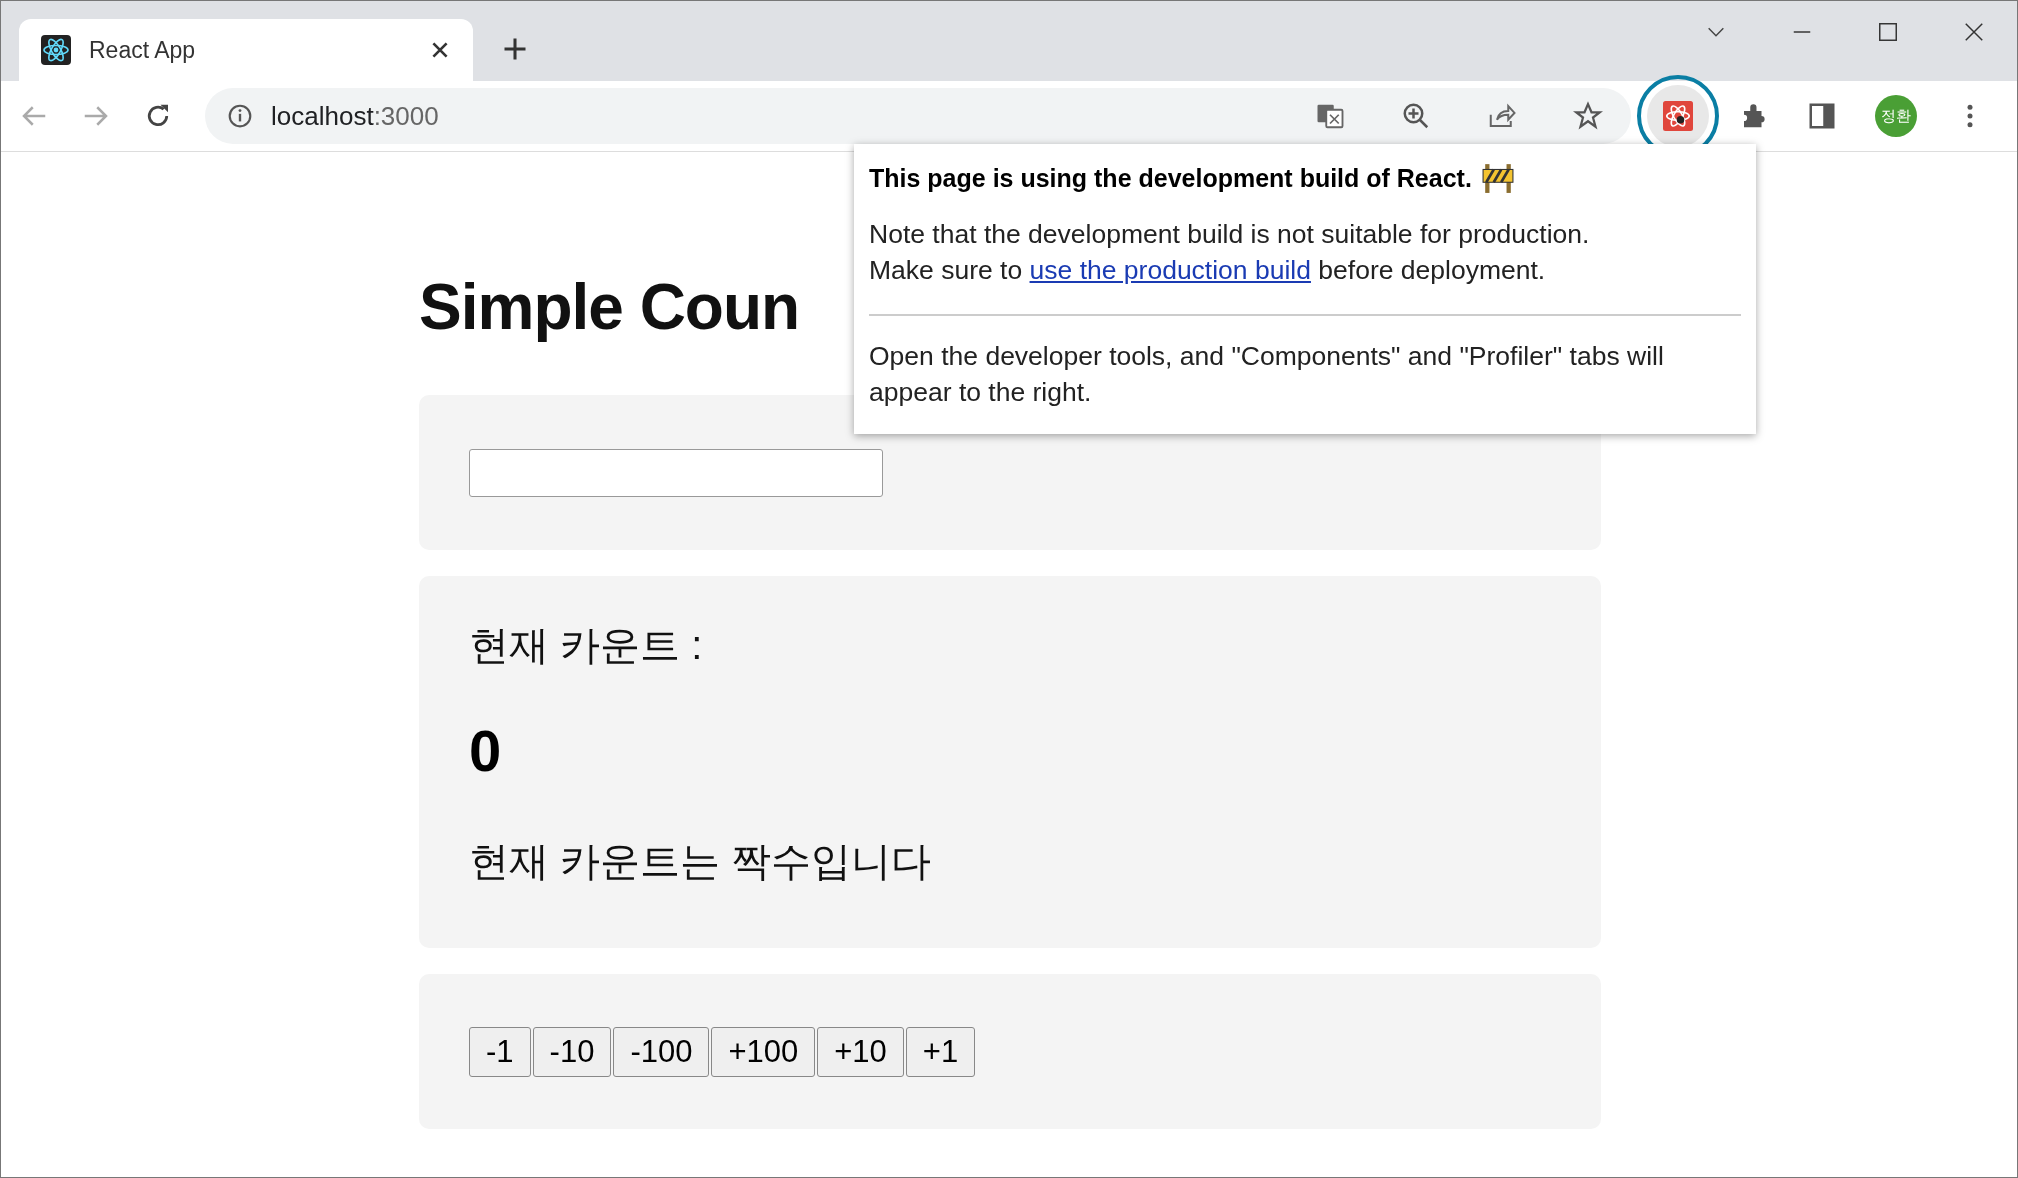  What do you see at coordinates (1267, 374) in the screenshot?
I see `popup-hint: Open the developer tools, and "Components" and "Profiler" tabs will appear to the right.` at bounding box center [1267, 374].